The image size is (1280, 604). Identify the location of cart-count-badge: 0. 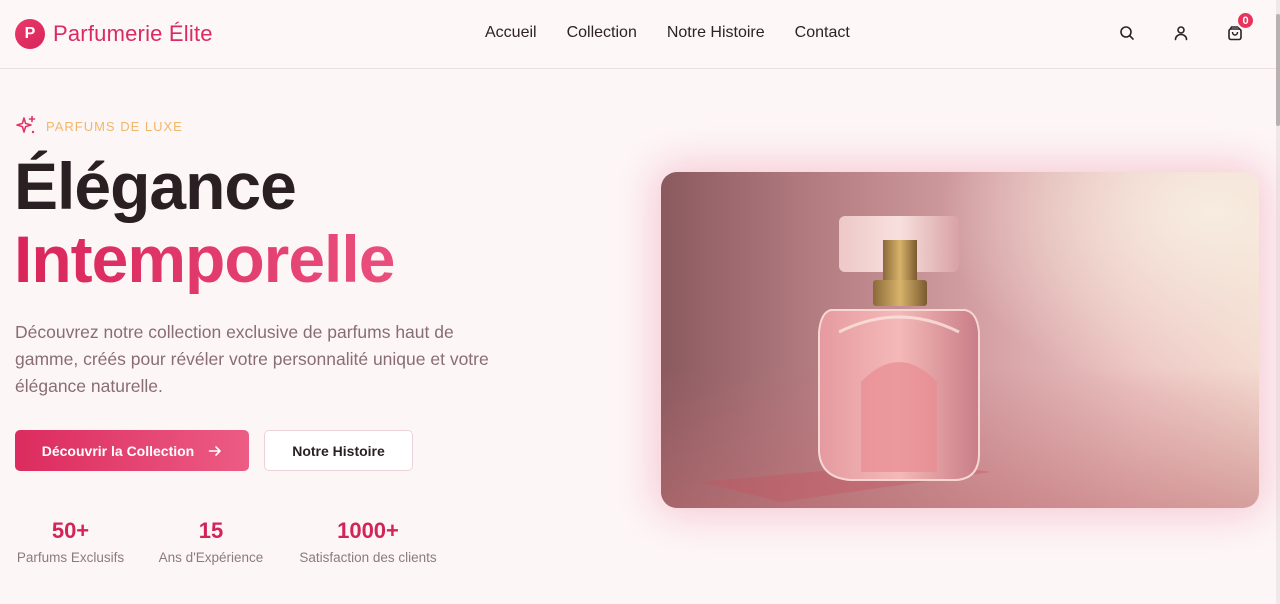
(1245, 20).